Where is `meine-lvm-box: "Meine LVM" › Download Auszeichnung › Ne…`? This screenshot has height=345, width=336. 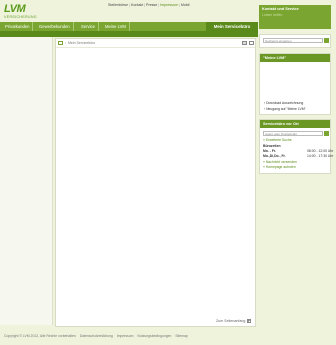
meine-lvm-box: "Meine LVM" › Download Auszeichnung › Ne… is located at coordinates (295, 84).